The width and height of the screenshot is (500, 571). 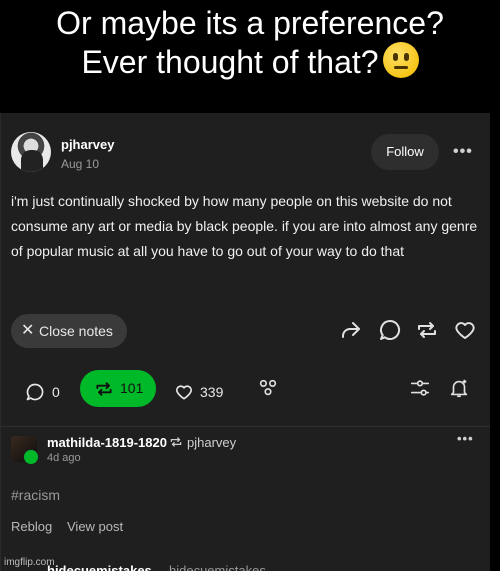 I want to click on post-date: Aug 10, so click(x=80, y=164).